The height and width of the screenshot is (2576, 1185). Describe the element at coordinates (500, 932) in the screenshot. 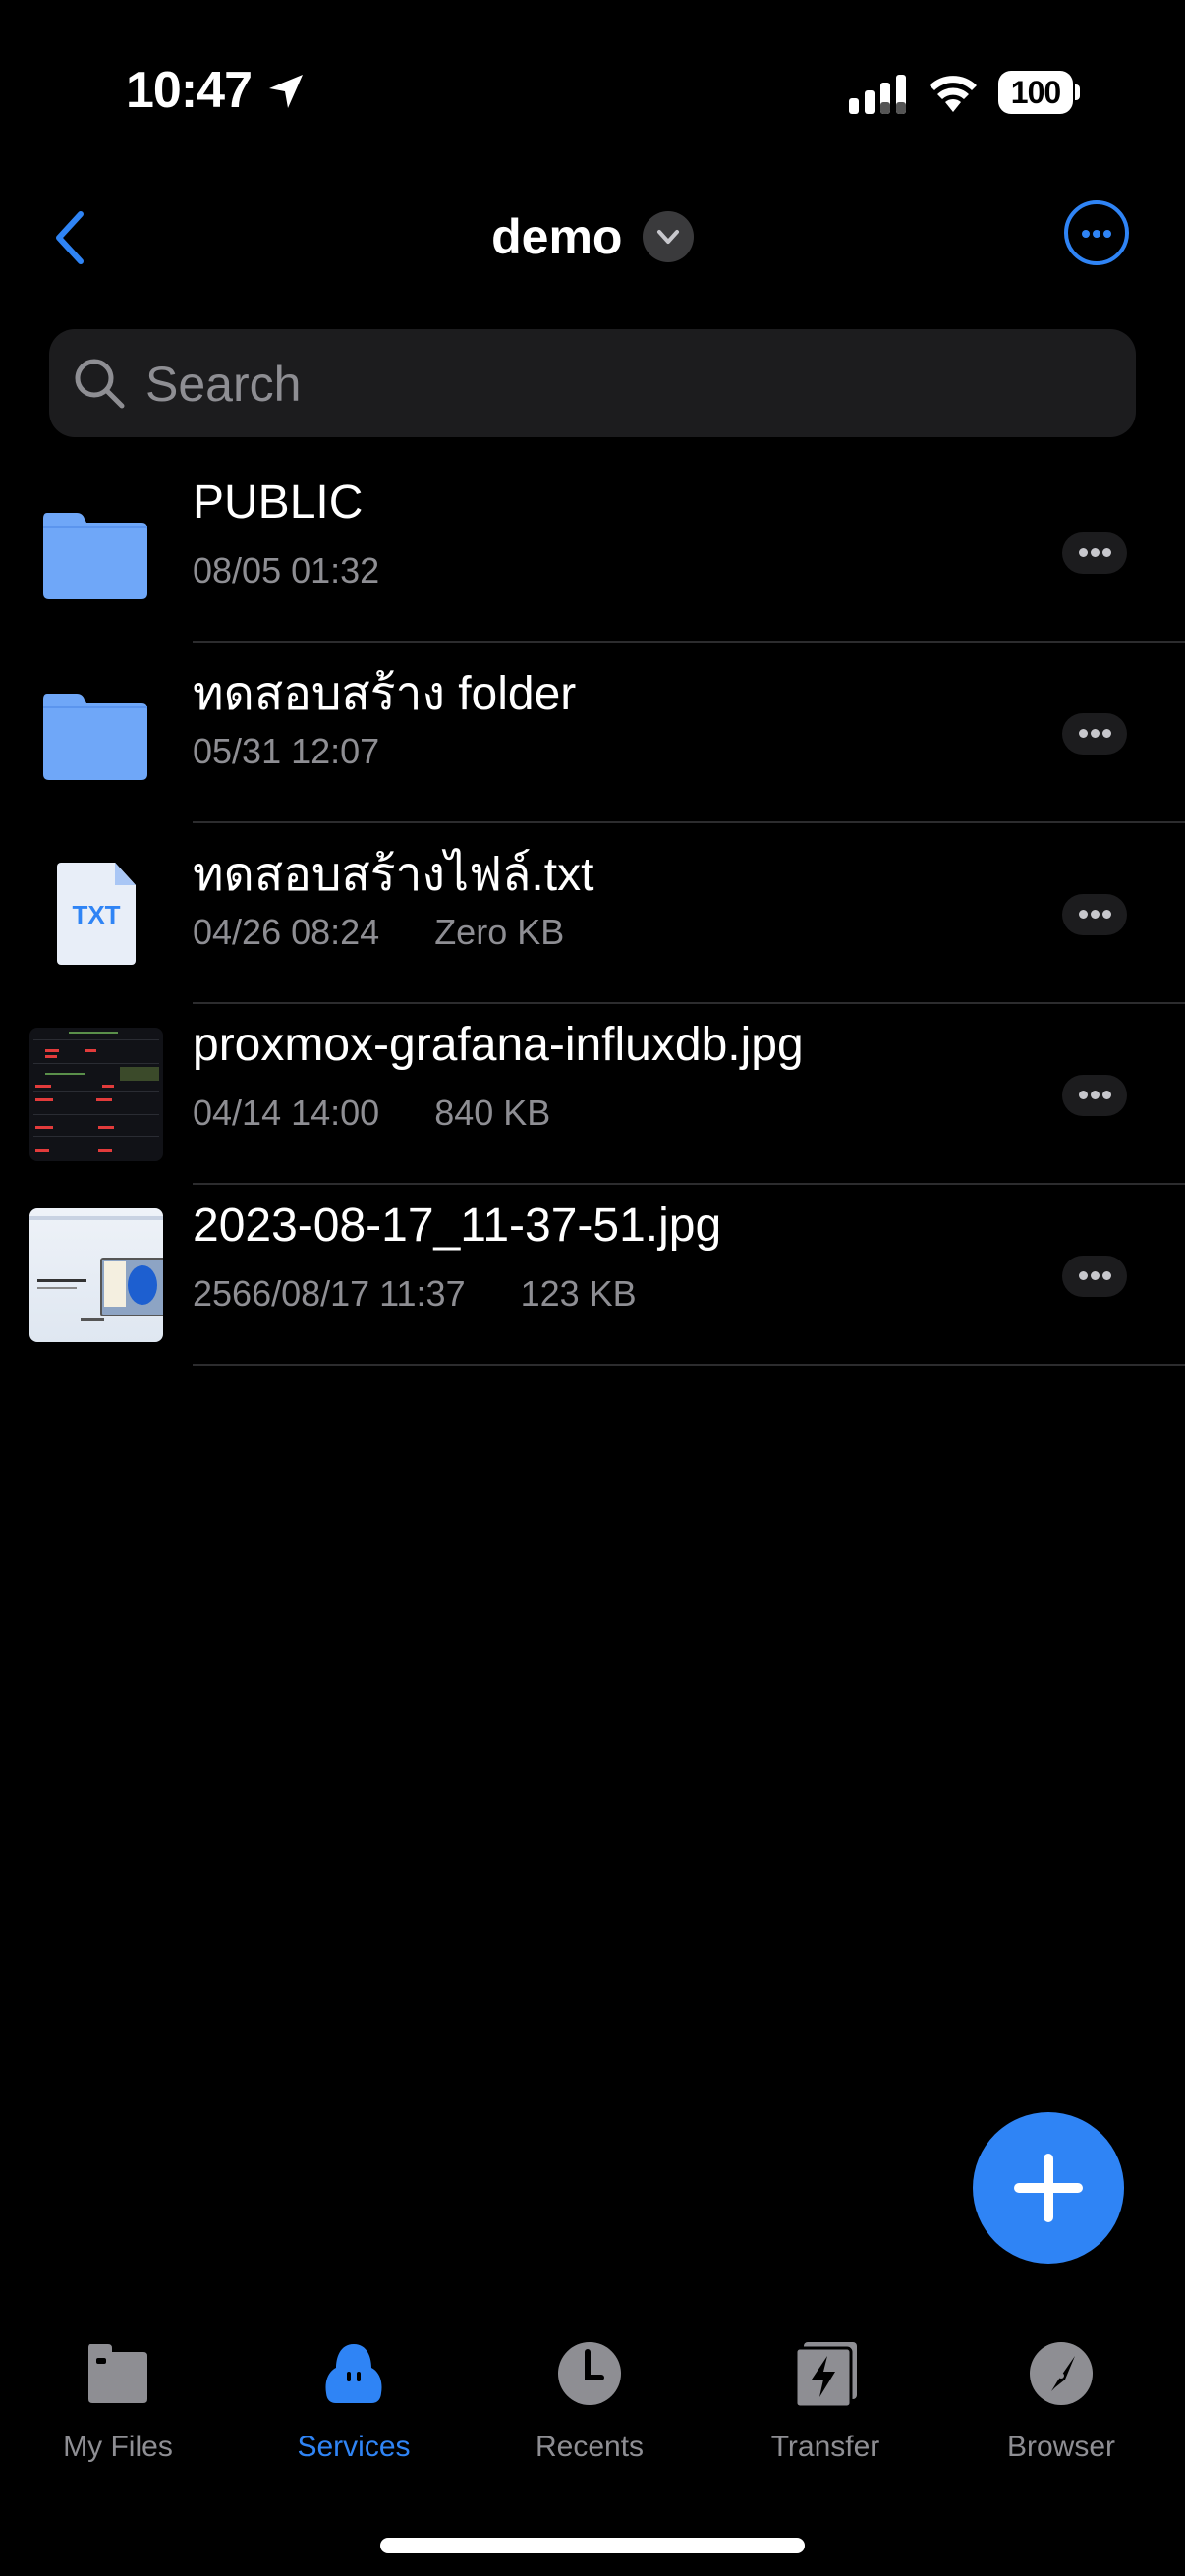

I see `file-size: Zero KB` at that location.